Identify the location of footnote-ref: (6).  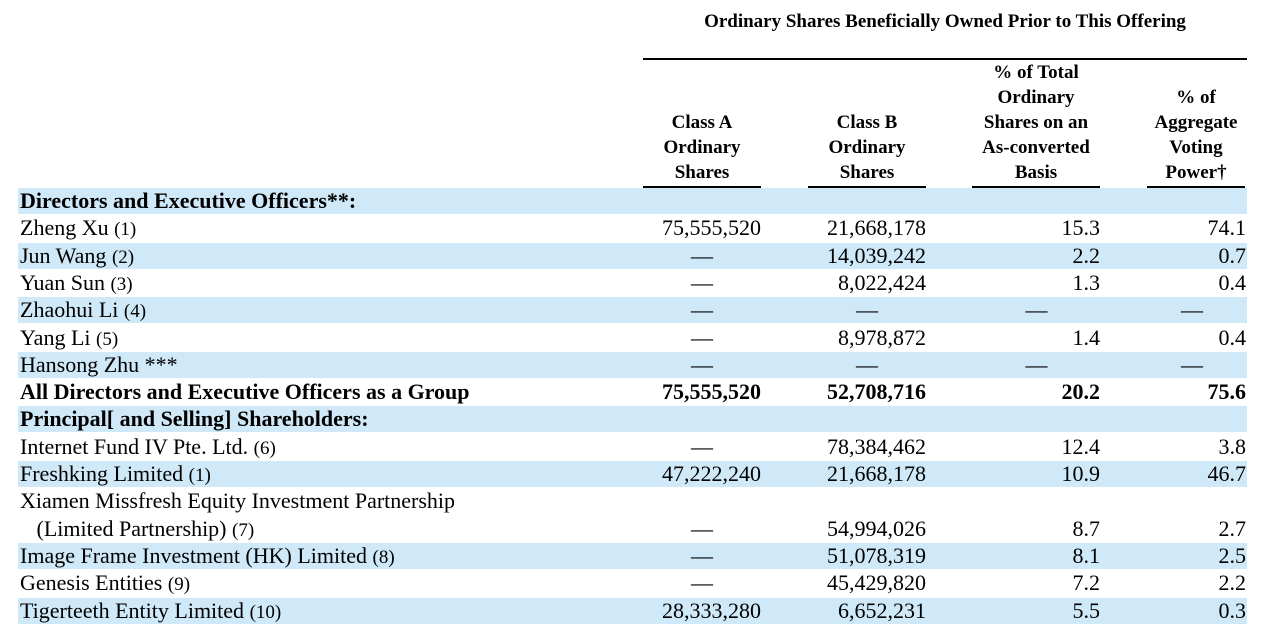
(264, 448).